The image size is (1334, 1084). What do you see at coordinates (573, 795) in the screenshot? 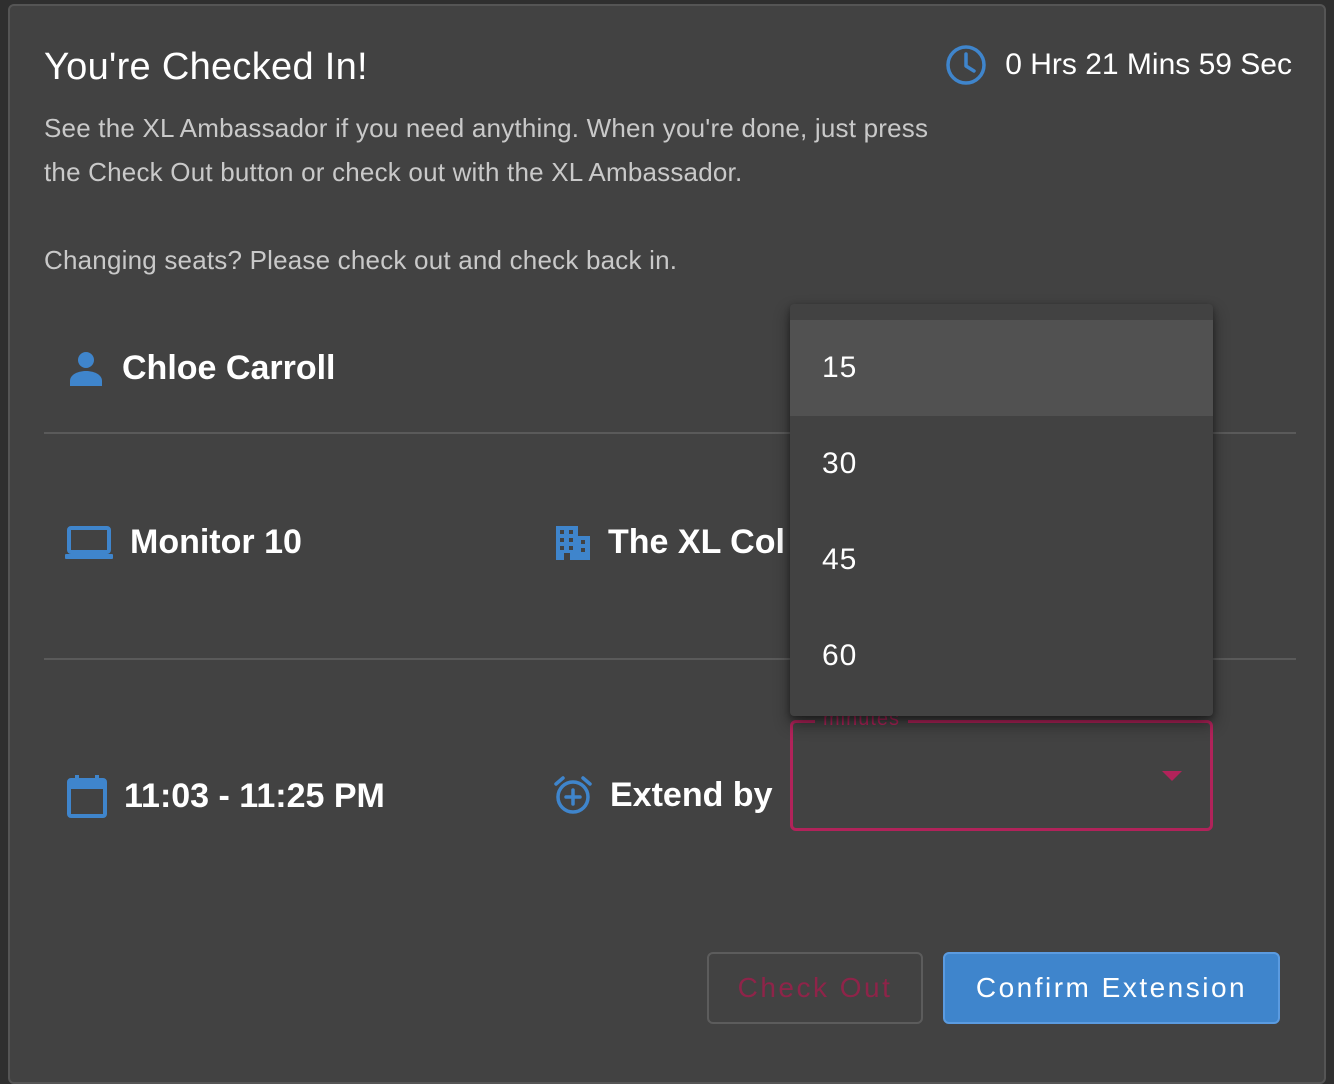
I see `alarm-add-icon` at bounding box center [573, 795].